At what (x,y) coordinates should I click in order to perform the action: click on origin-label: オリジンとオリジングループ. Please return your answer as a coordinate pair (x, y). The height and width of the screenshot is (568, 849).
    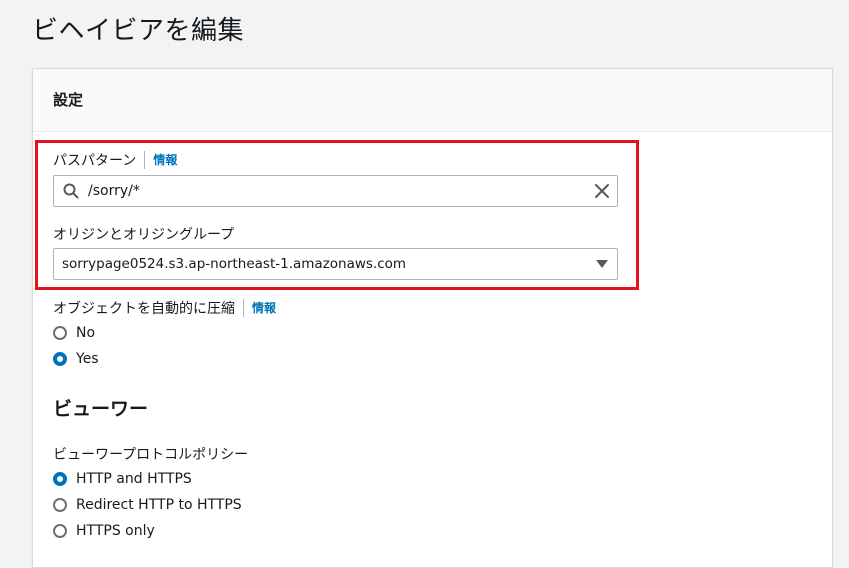
    Looking at the image, I should click on (144, 235).